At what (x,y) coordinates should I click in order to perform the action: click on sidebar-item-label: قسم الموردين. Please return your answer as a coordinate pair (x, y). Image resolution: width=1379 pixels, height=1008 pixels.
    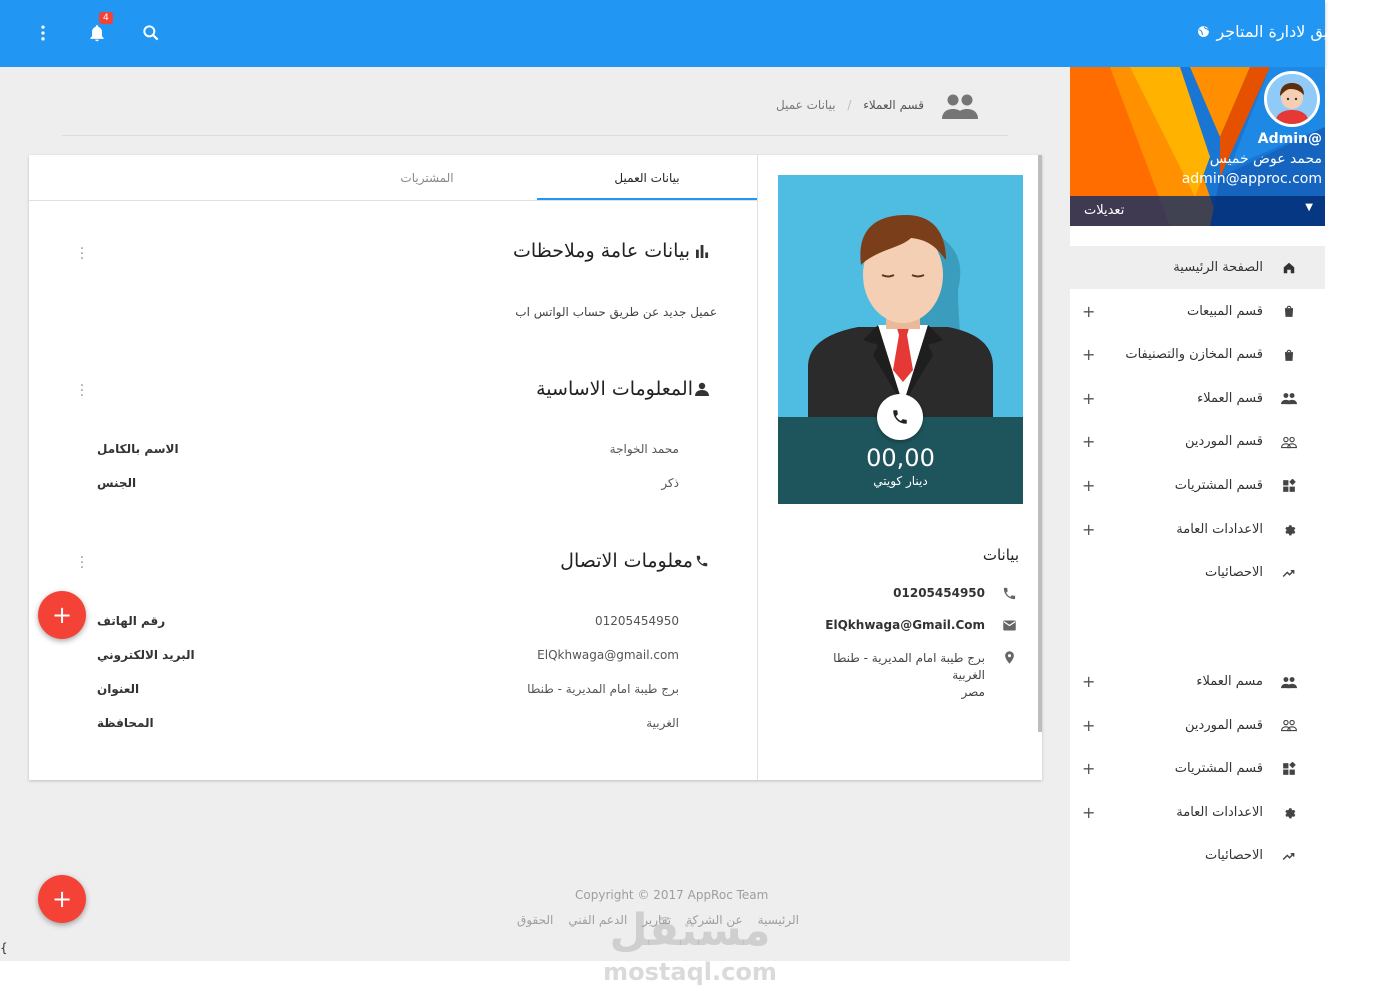
    Looking at the image, I should click on (1224, 442).